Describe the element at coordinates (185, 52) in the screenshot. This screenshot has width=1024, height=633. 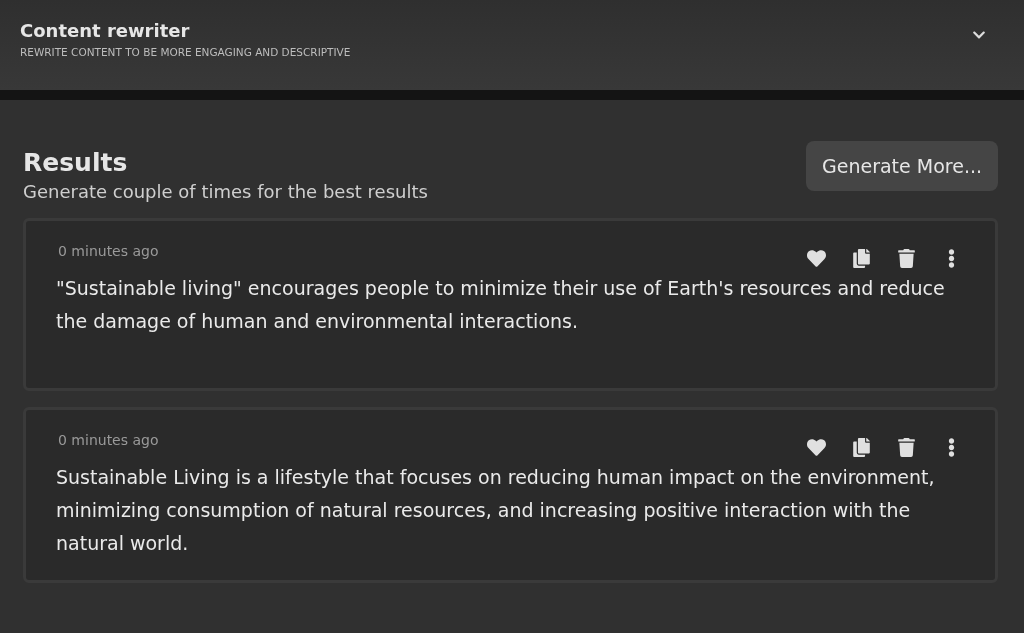
I see `tool-subtitle: REWRITE CONTENT TO BE MORE ENGAGING AND DESCRIPTIVE` at that location.